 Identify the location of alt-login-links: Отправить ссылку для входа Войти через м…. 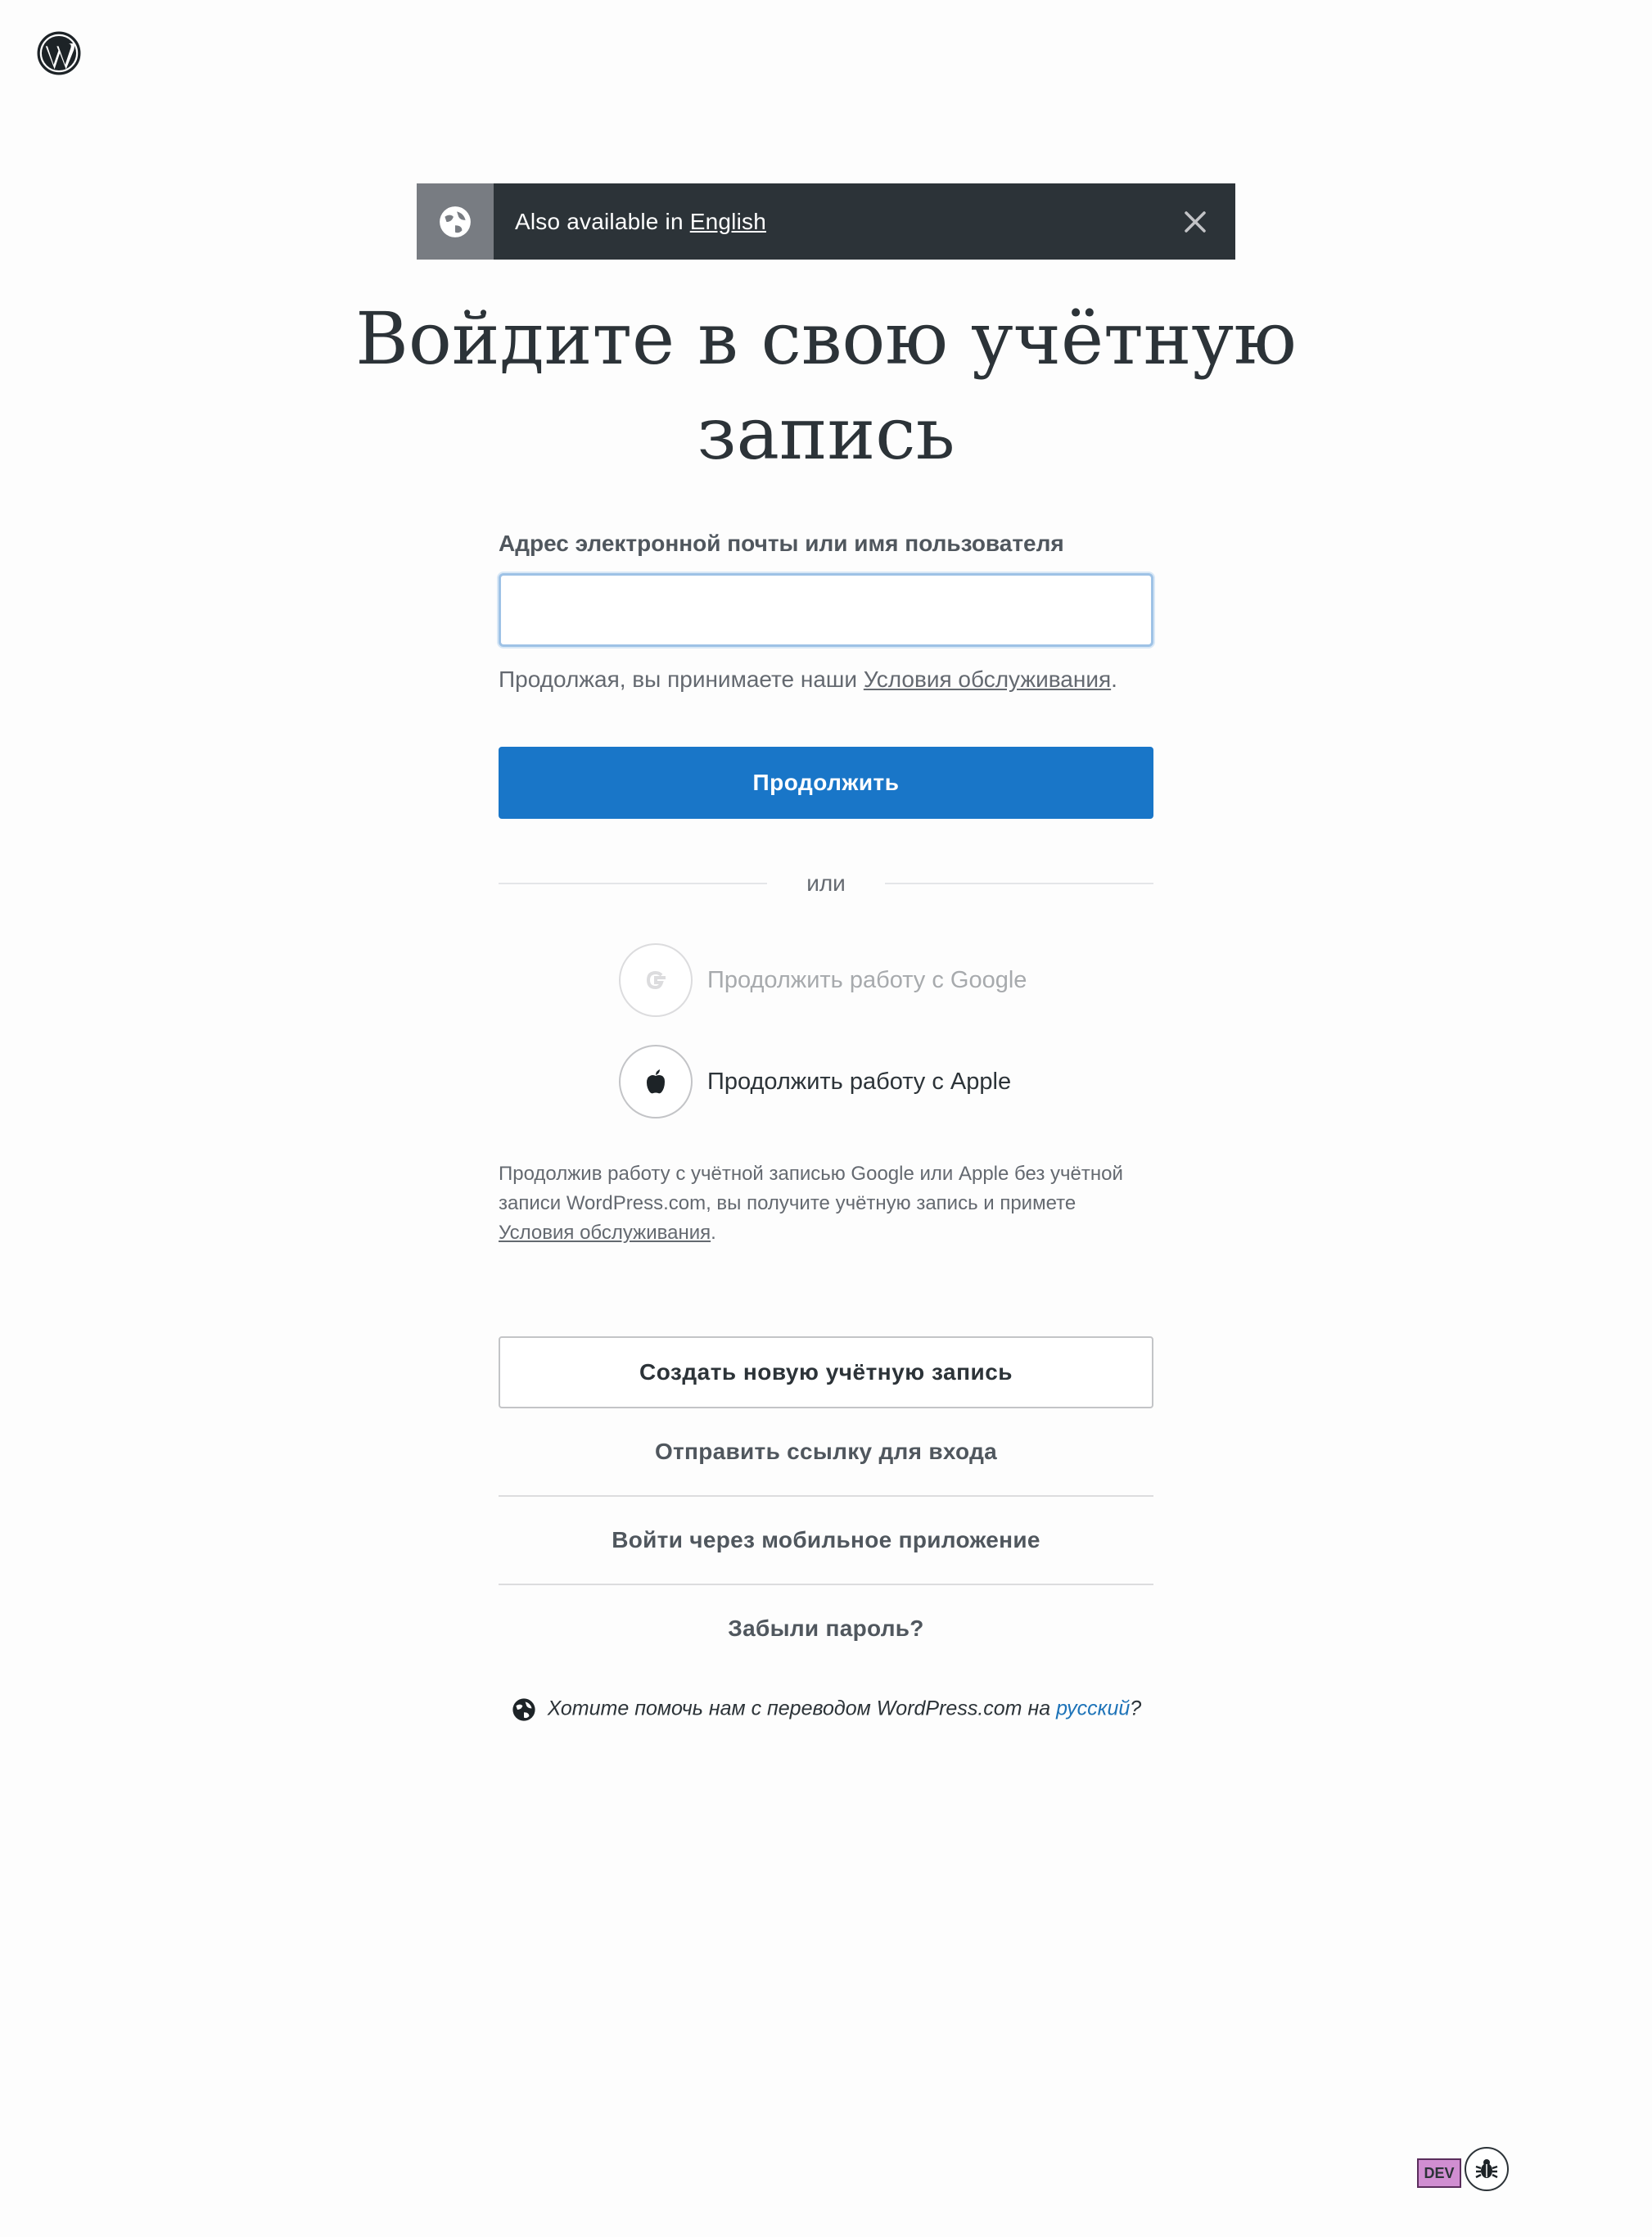
(826, 1540).